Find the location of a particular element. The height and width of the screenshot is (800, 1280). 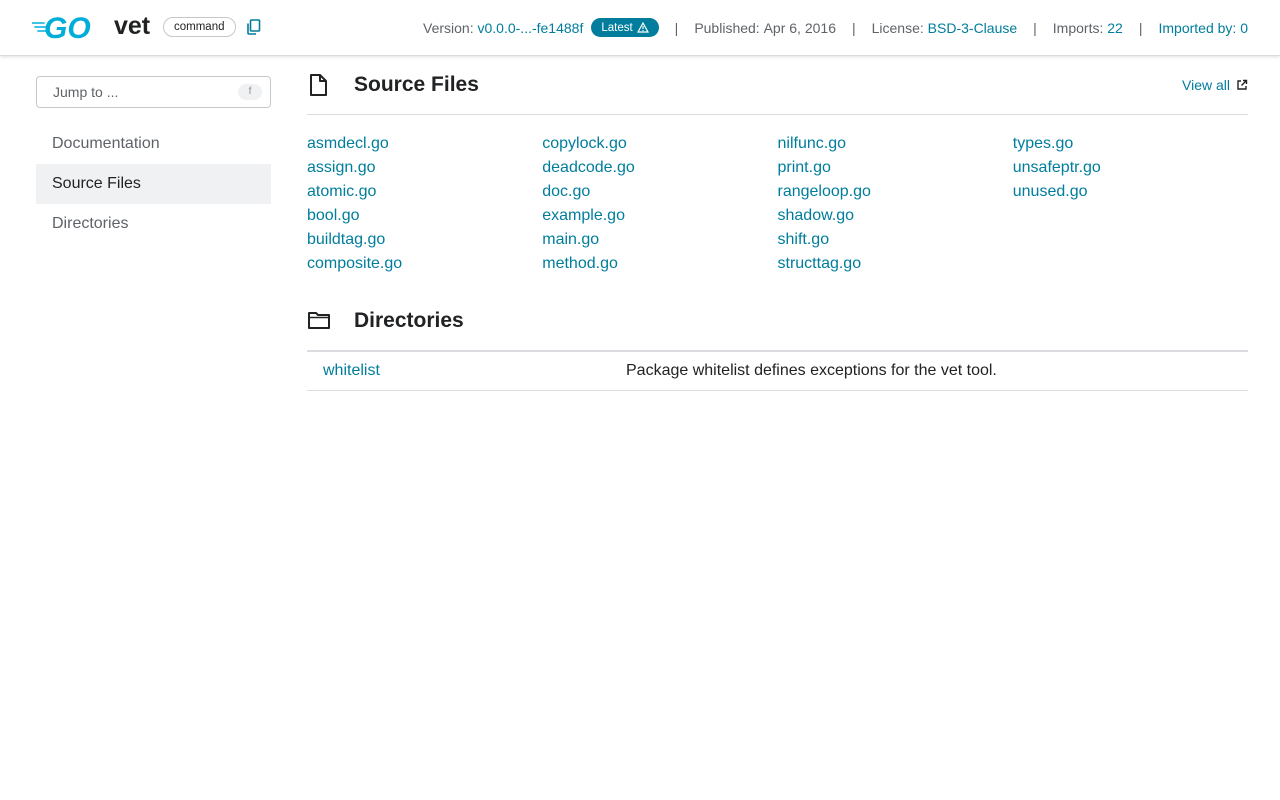

file-link: unused.go is located at coordinates (1130, 192).